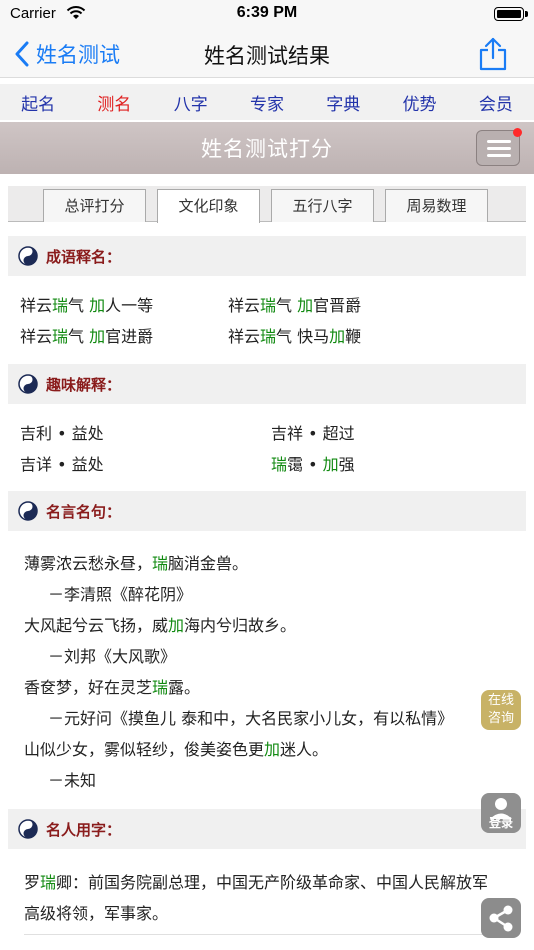  I want to click on navigation-bar: 姓名测试 姓名测试结果, so click(267, 54).